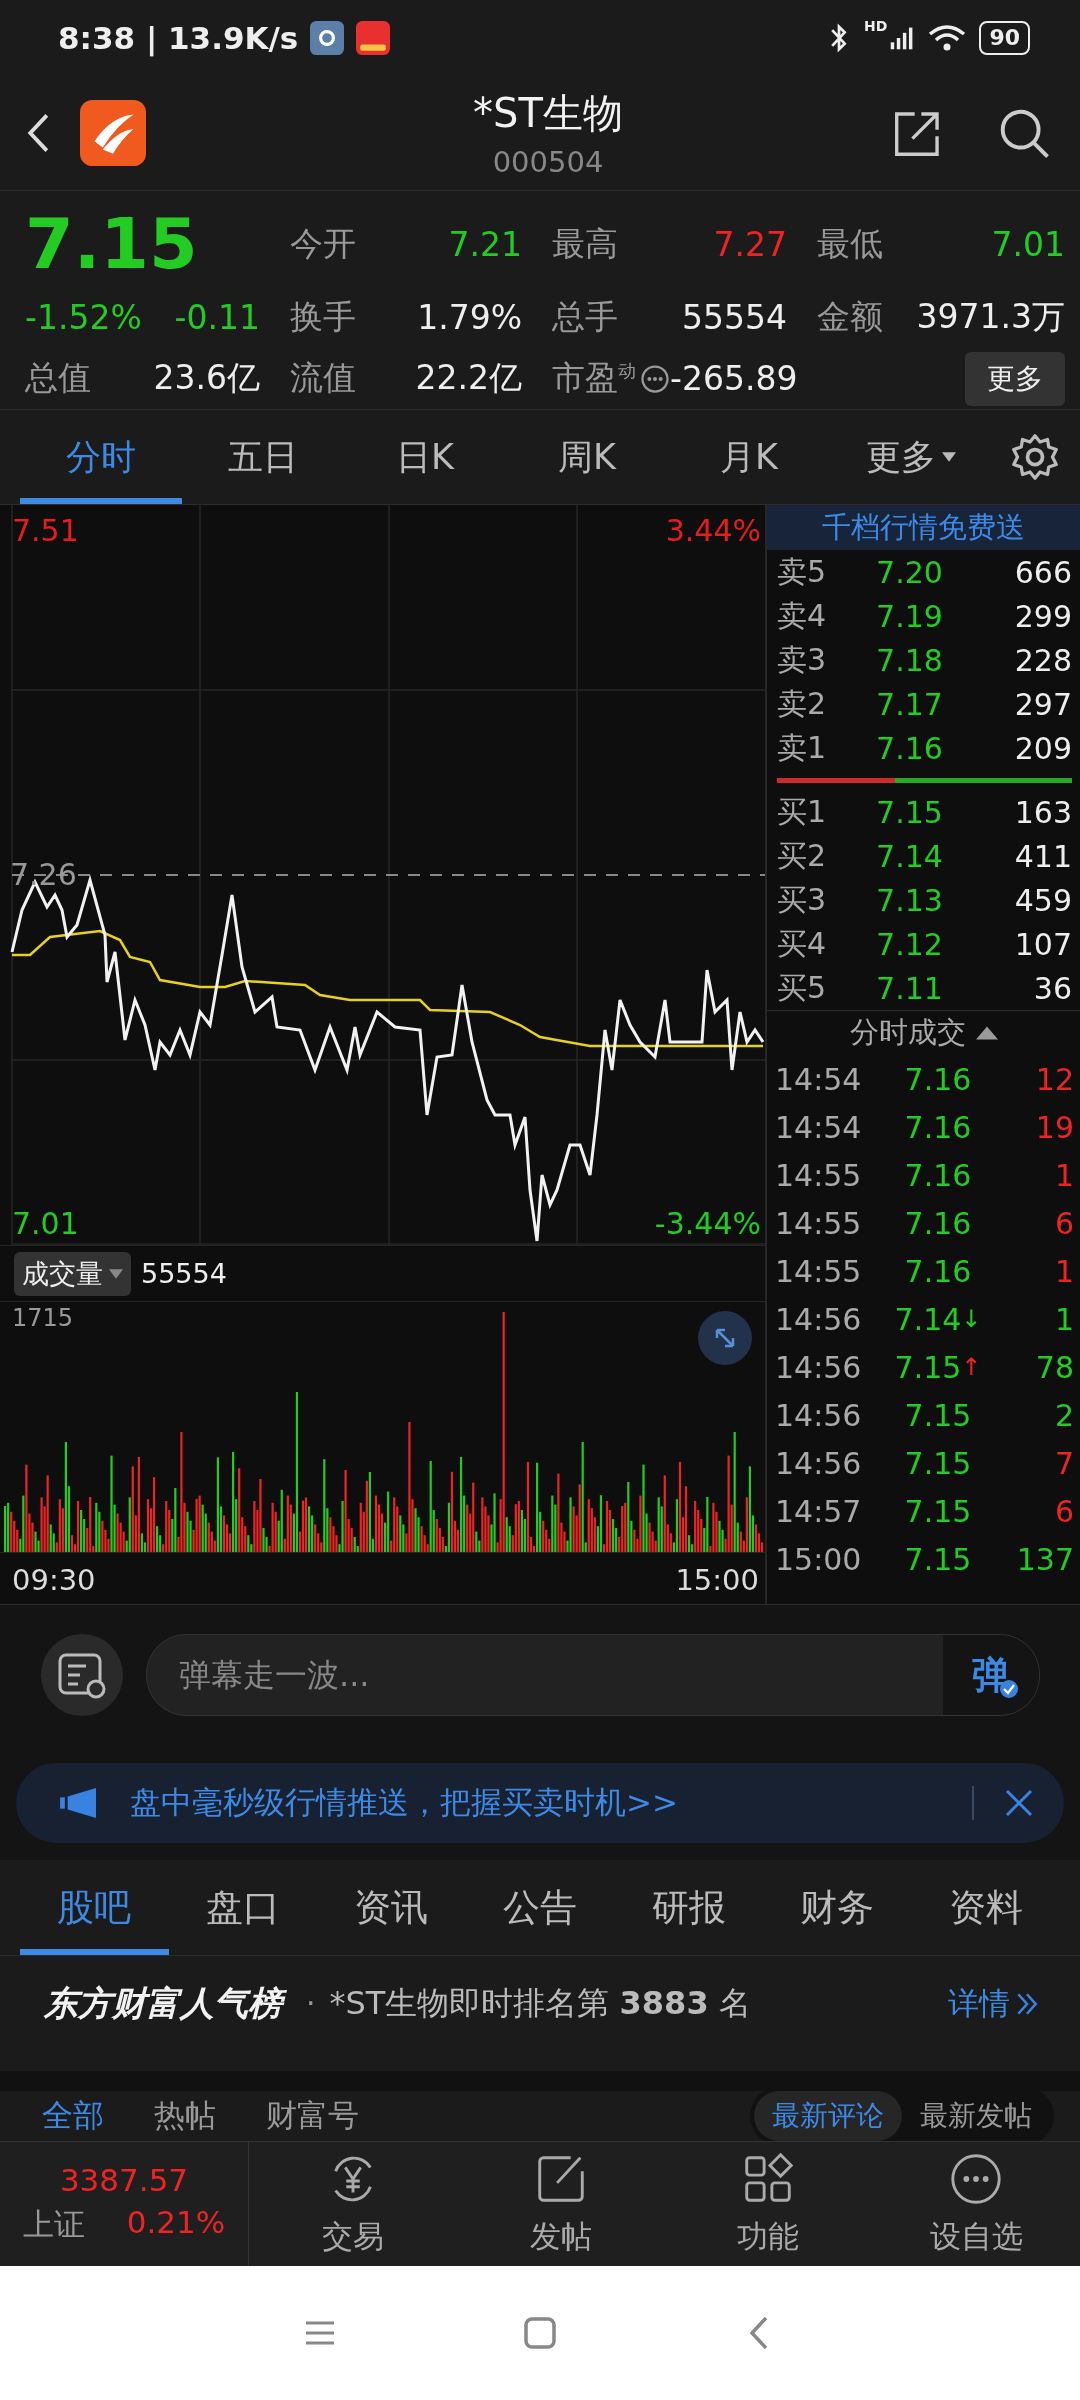 The image size is (1080, 2400). Describe the element at coordinates (72, 1273) in the screenshot. I see `indicator-dropdown: 成交量` at that location.